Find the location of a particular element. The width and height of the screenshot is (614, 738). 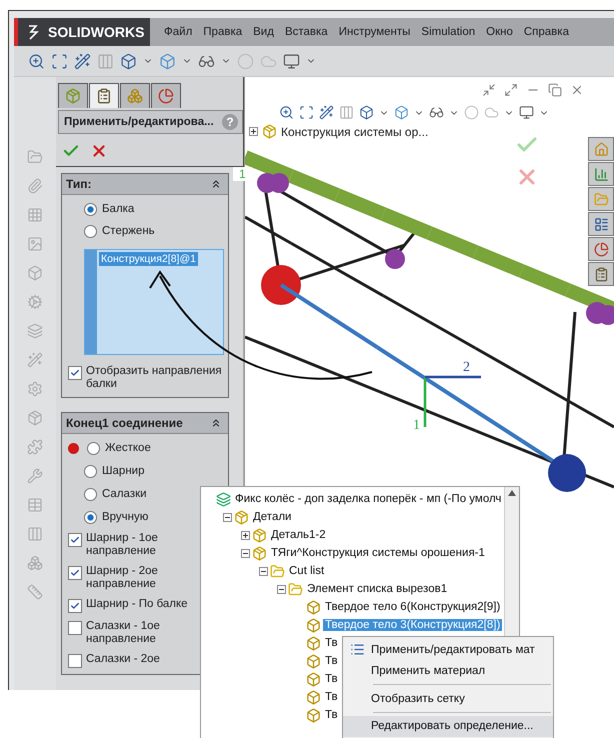

radio-label: Шарнир is located at coordinates (123, 471).